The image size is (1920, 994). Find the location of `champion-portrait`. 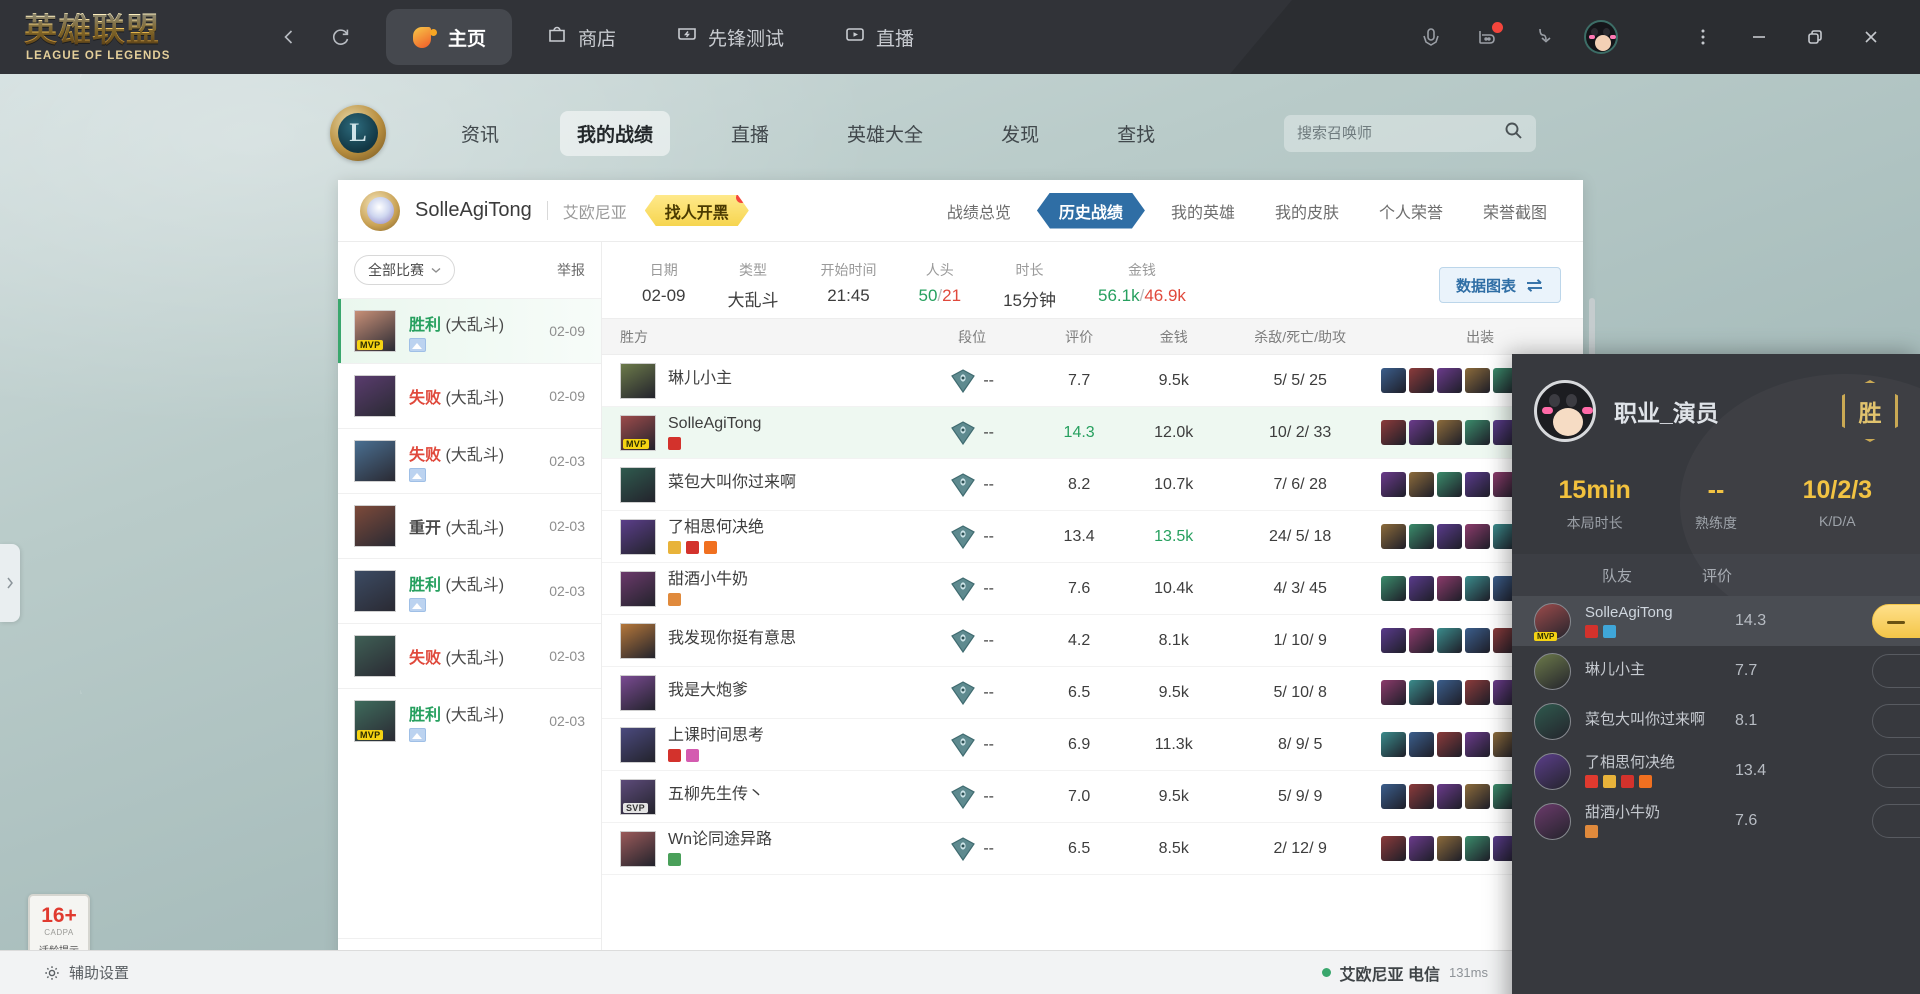

champion-portrait is located at coordinates (1552, 721).